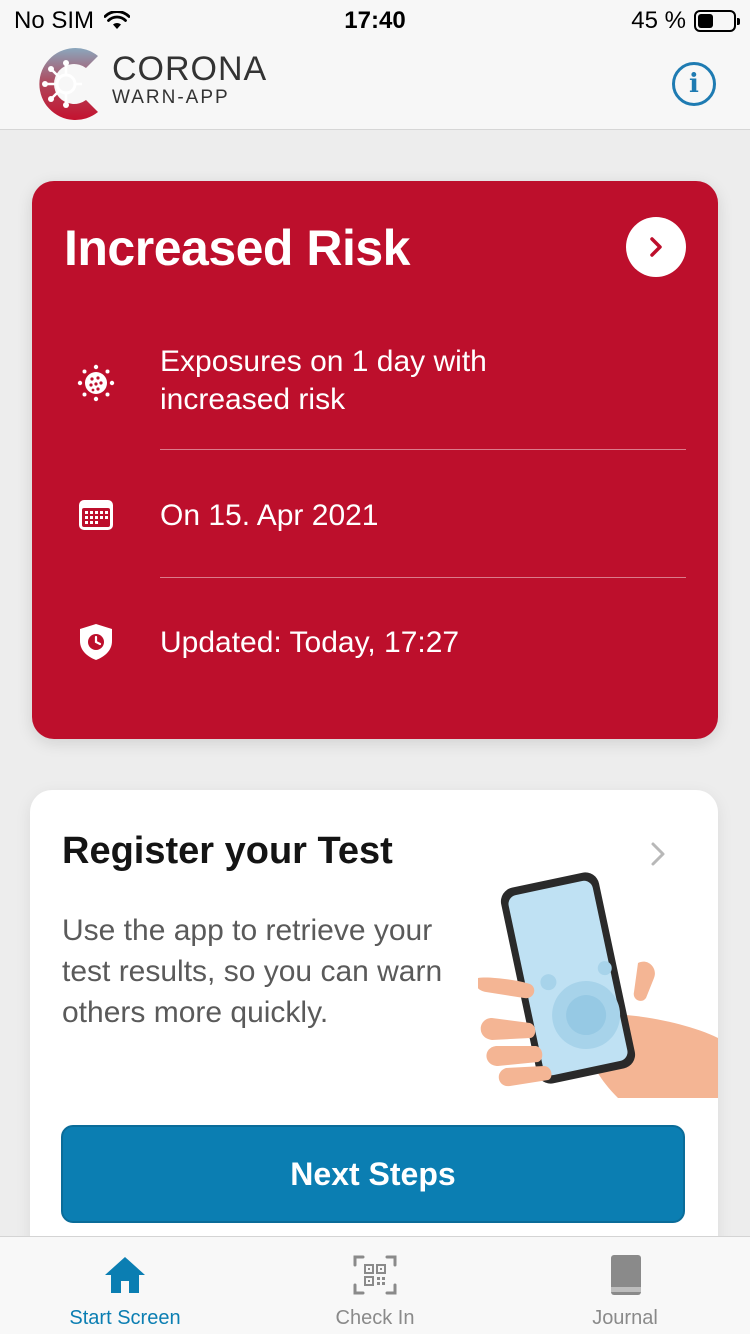  What do you see at coordinates (269, 515) in the screenshot?
I see `risk-row-text: On 15. Apr 2021` at bounding box center [269, 515].